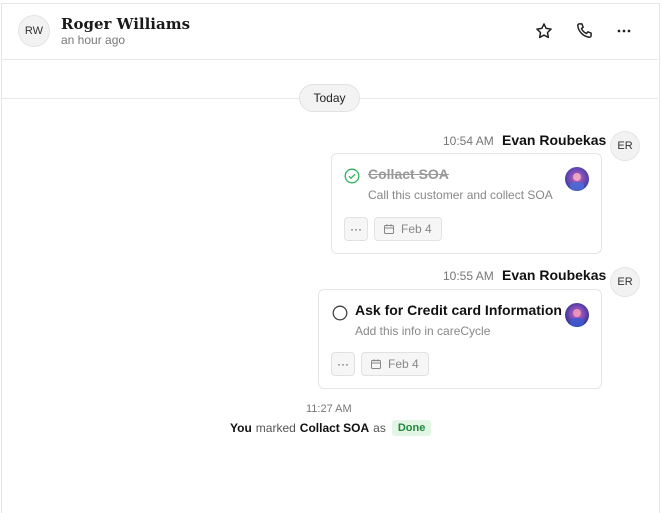 This screenshot has height=513, width=662. What do you see at coordinates (334, 428) in the screenshot?
I see `activity-task: Collact SOA` at bounding box center [334, 428].